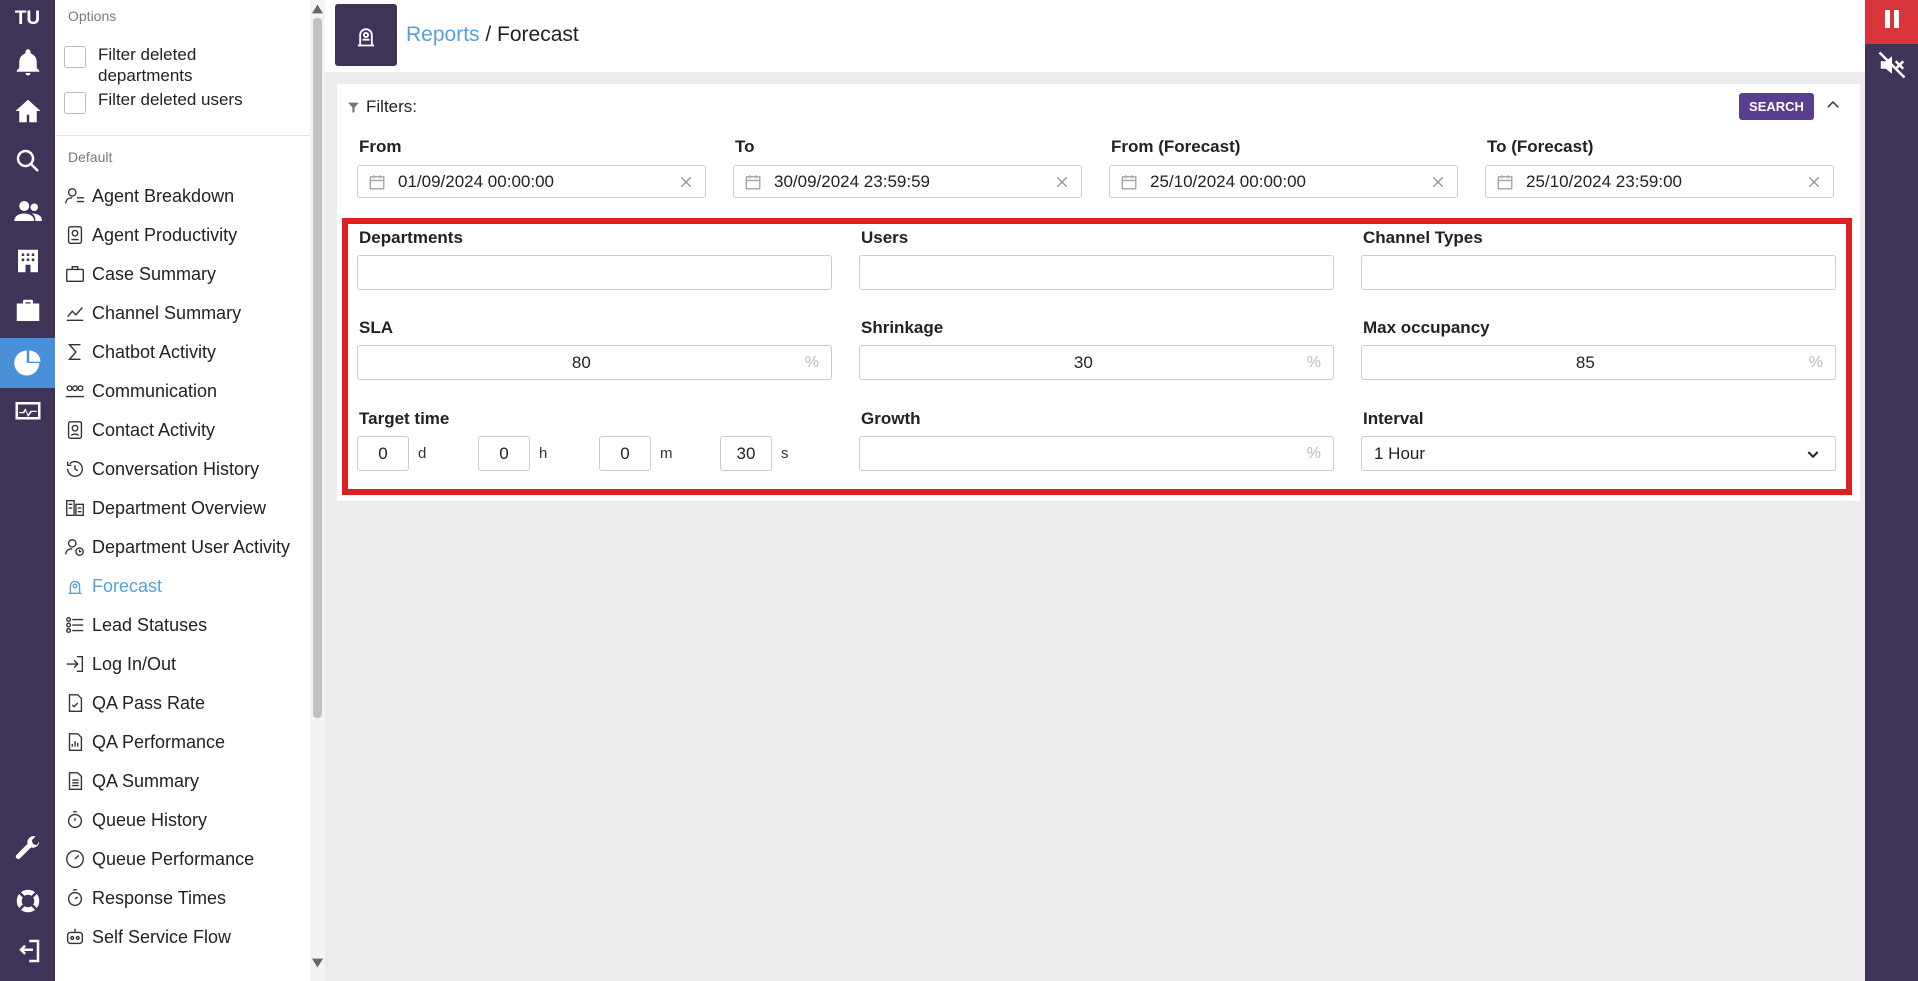  What do you see at coordinates (1228, 181) in the screenshot?
I see `from-forecast-date-value: 25/10/2024 00:00:00` at bounding box center [1228, 181].